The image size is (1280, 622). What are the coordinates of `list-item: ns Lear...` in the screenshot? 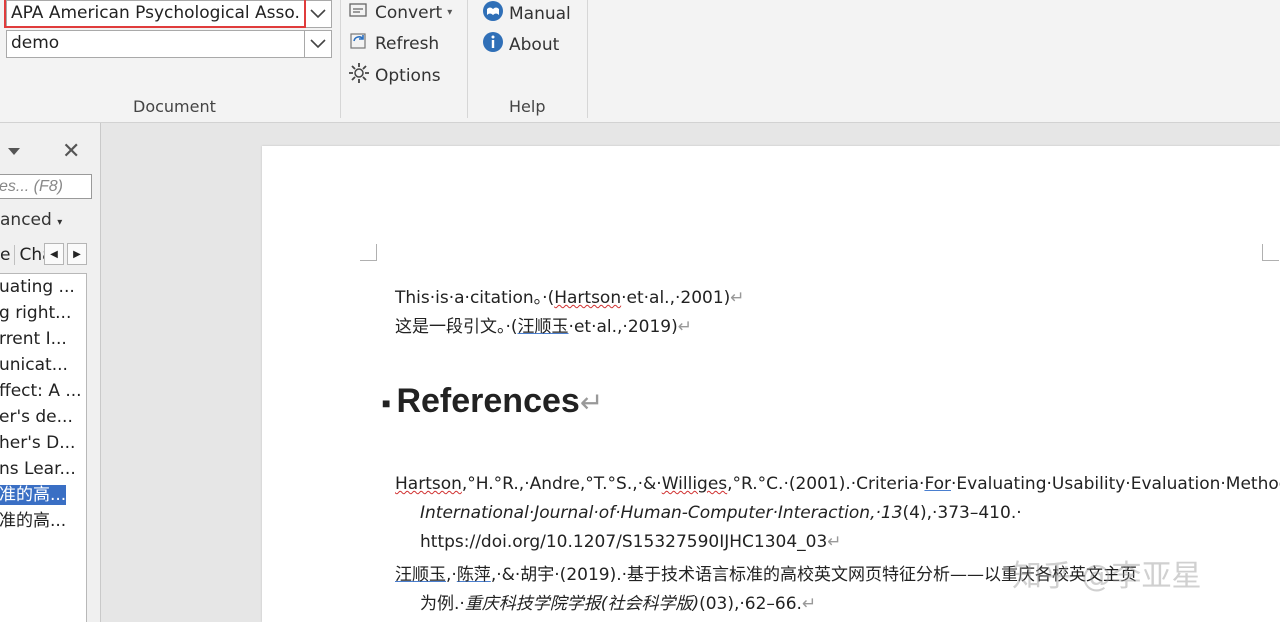 It's located at (43, 469).